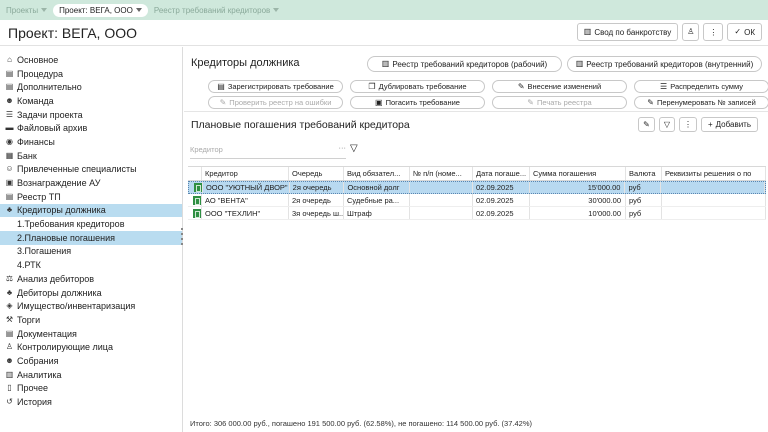 This screenshot has height=432, width=768. What do you see at coordinates (91, 265) in the screenshot?
I see `sidebar-subitem: 4.РТК` at bounding box center [91, 265].